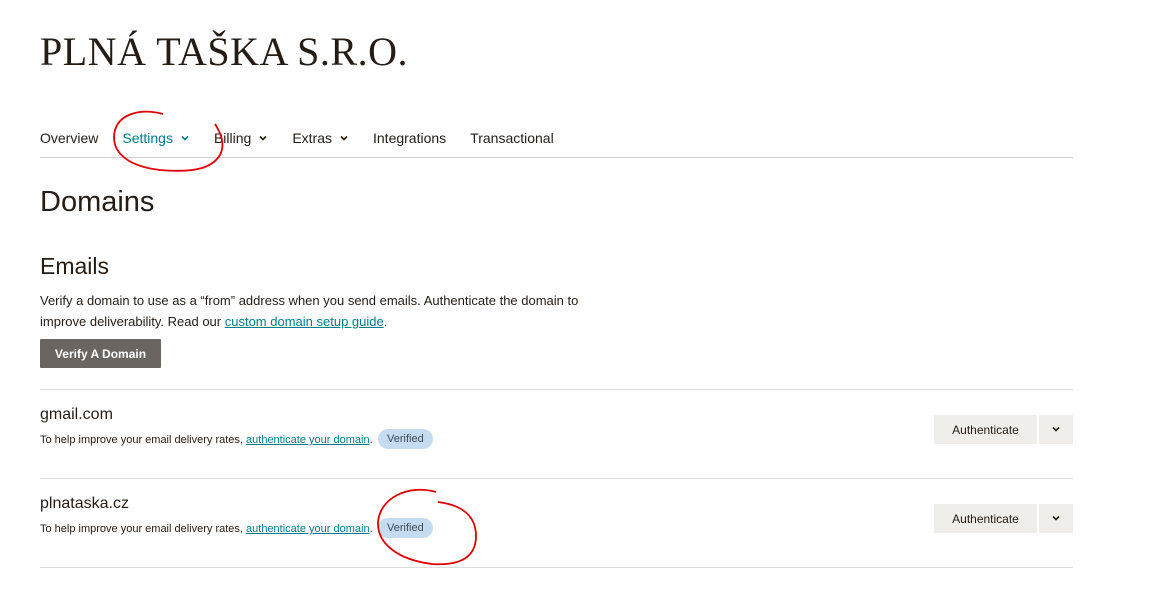 This screenshot has height=599, width=1168. I want to click on nav-overview: Overview, so click(69, 138).